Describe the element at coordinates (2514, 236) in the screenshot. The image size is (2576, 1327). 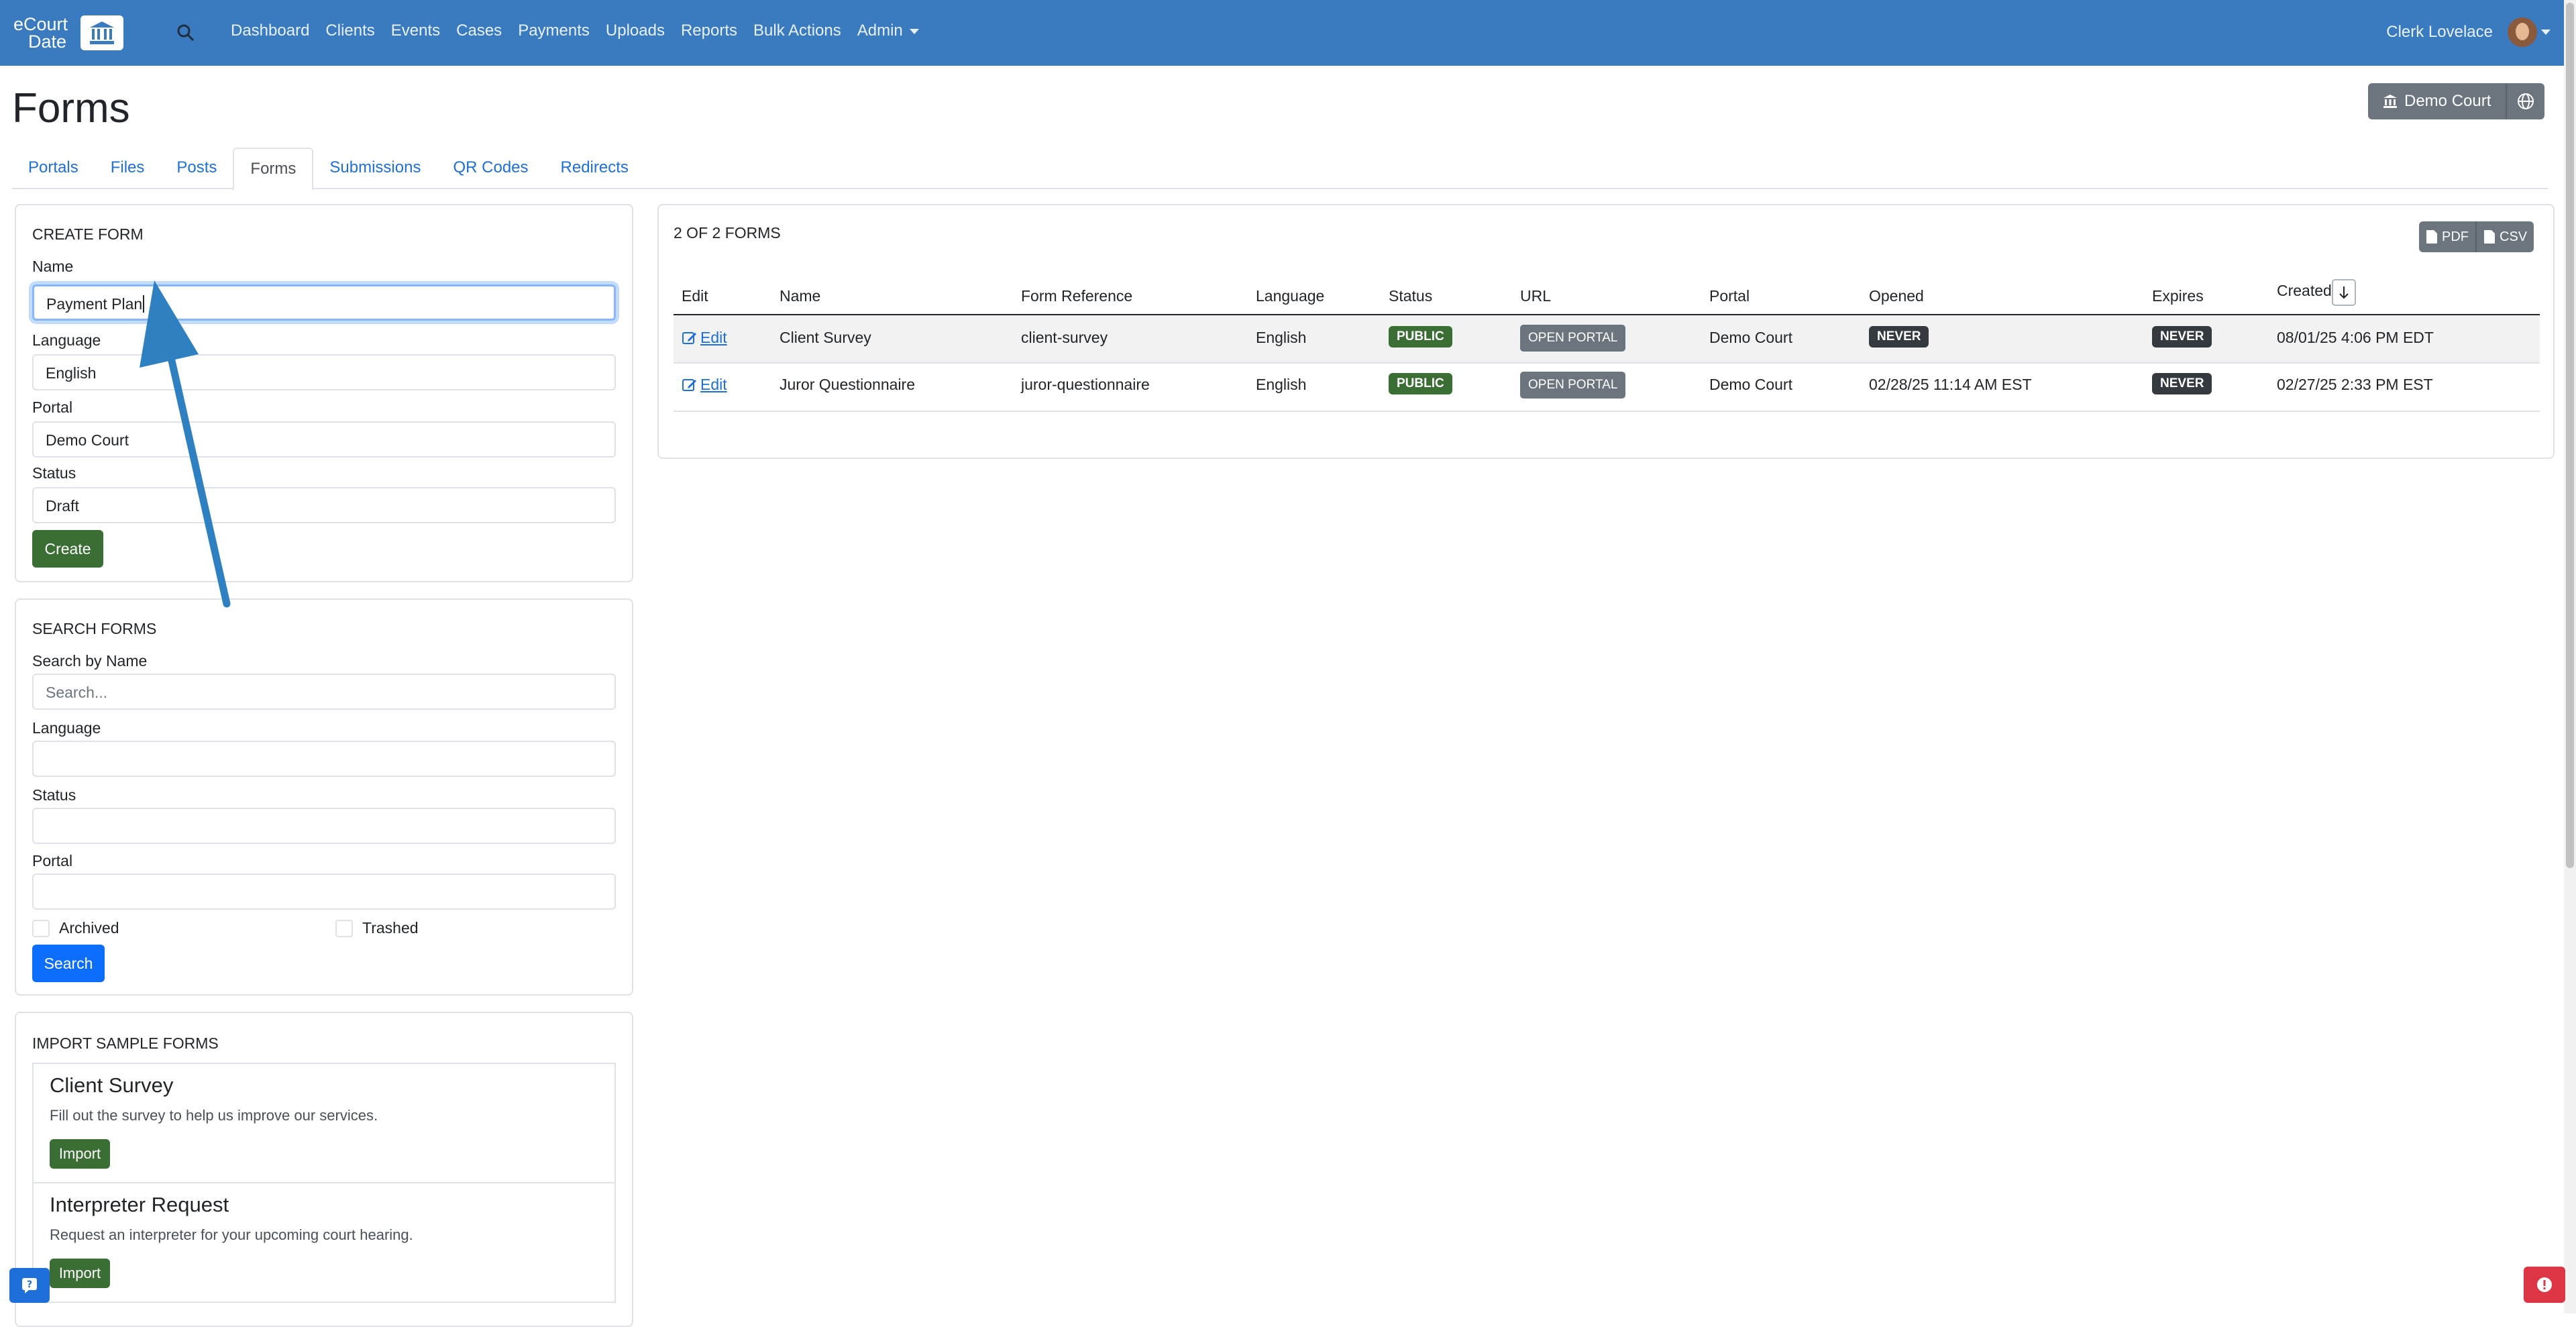
I see `export-csv-label: CSV` at that location.